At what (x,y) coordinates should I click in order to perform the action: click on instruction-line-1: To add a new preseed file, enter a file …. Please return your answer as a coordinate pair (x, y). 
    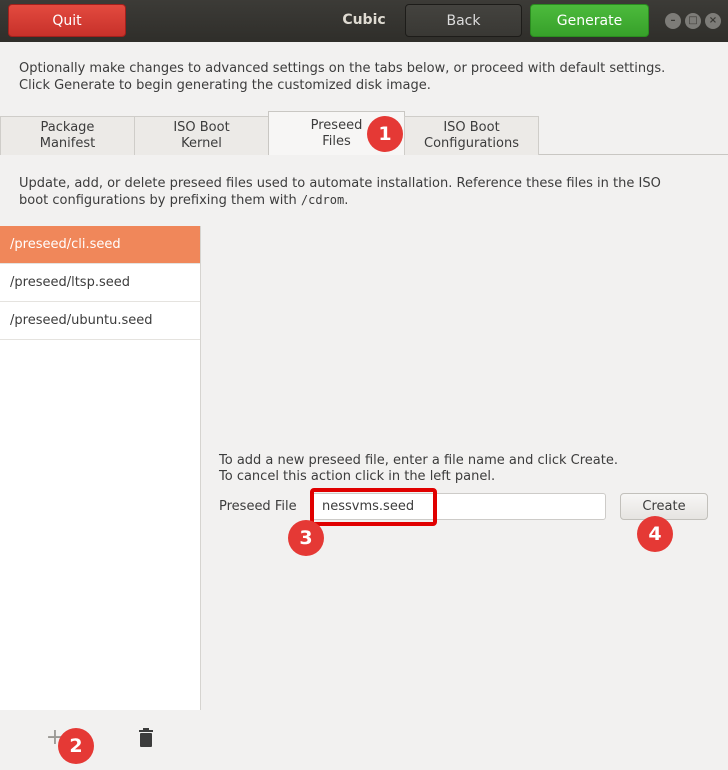
    Looking at the image, I should click on (418, 460).